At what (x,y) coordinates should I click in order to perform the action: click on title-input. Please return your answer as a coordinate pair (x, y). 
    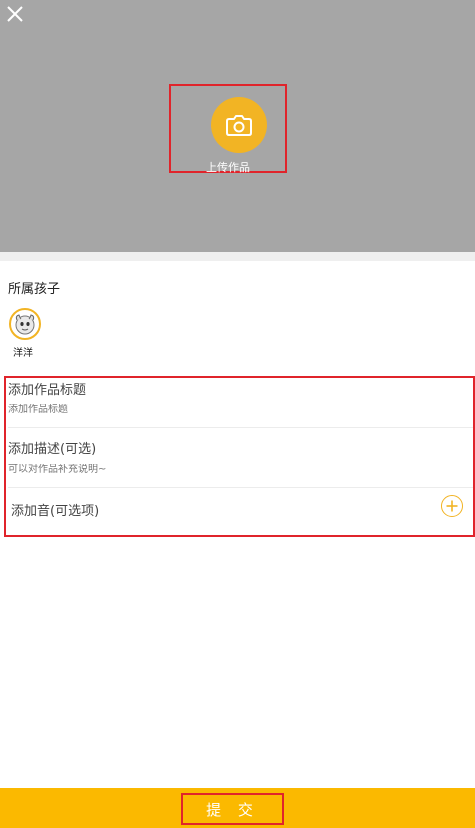
    Looking at the image, I should click on (228, 409).